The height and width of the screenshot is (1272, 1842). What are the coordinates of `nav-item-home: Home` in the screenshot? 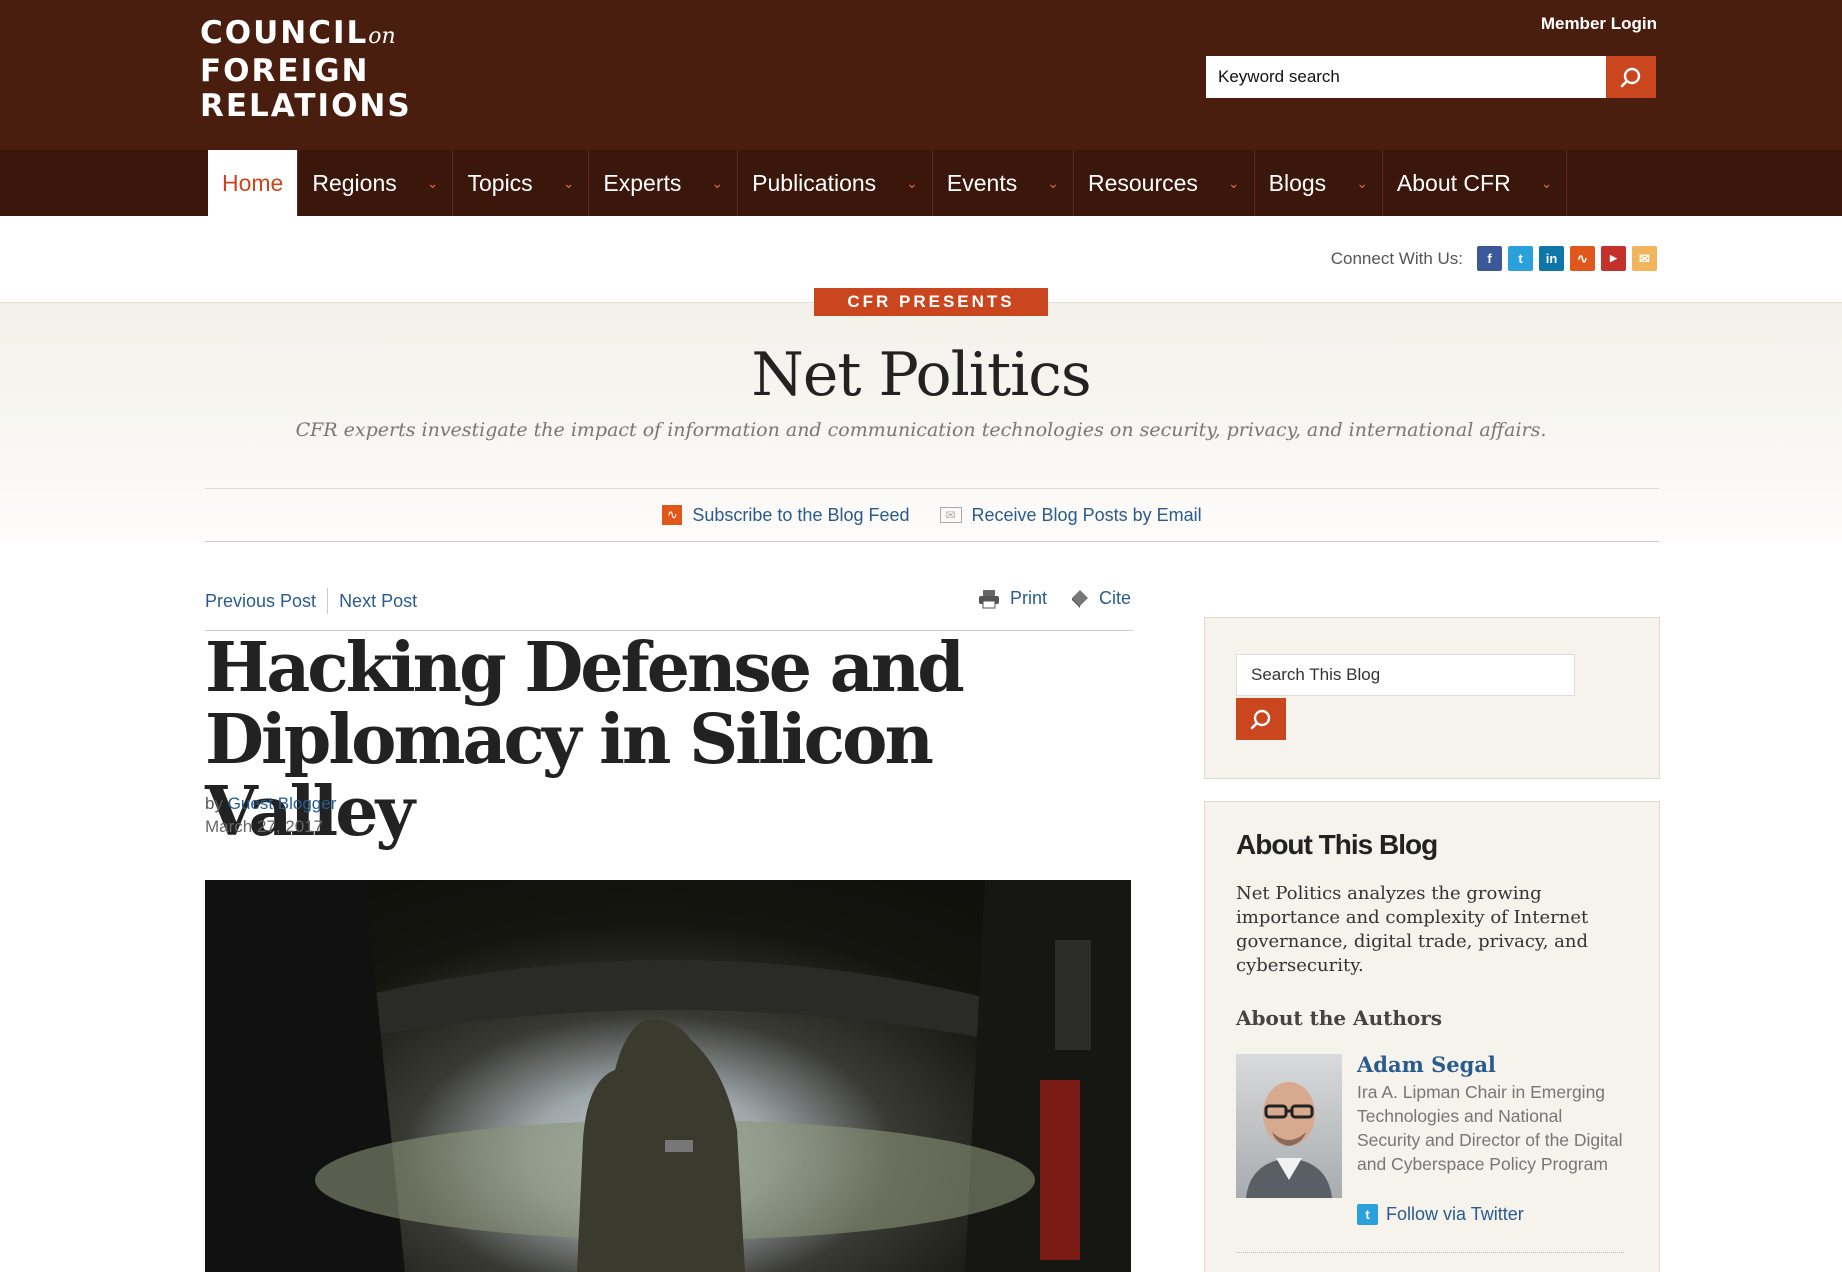 It's located at (253, 183).